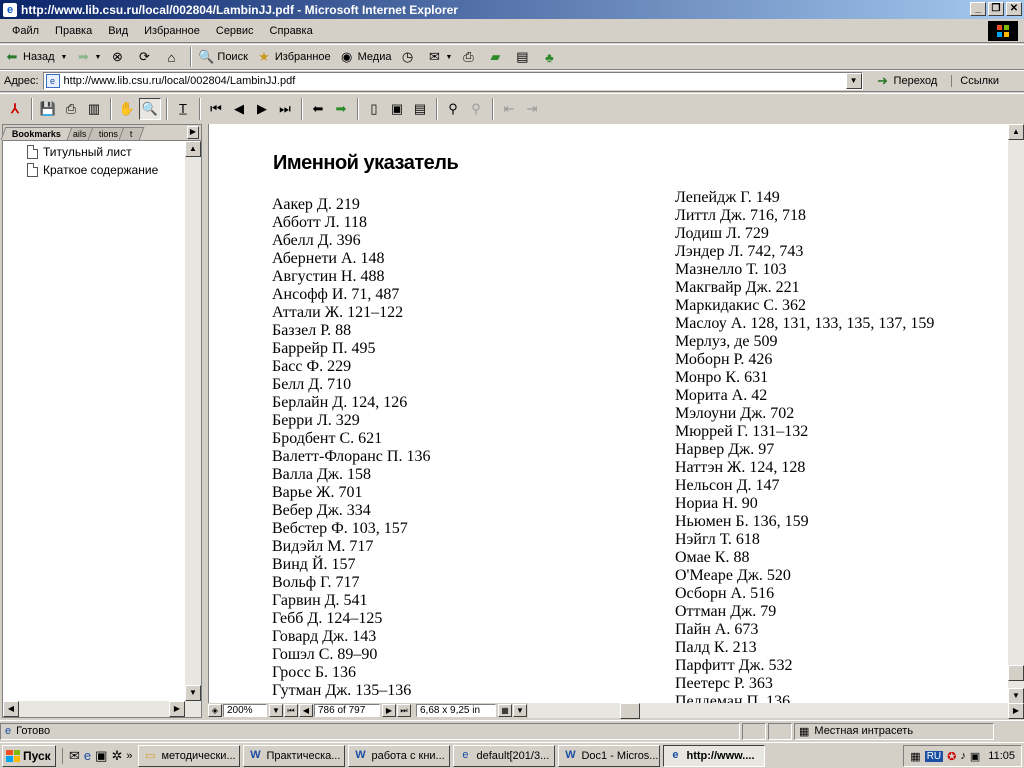  Describe the element at coordinates (374, 109) in the screenshot. I see `actual-size-icon: ▯` at that location.